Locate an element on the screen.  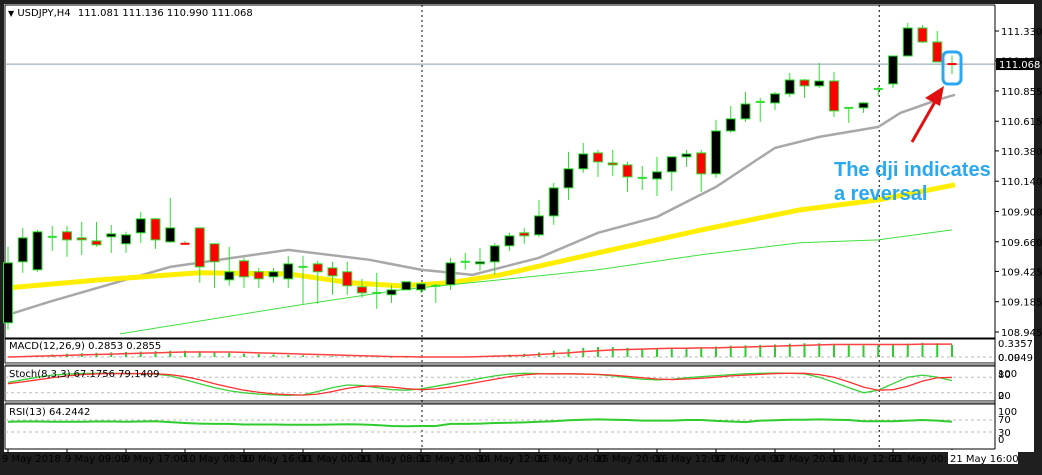
dropdown-triangle-icon: ▼ is located at coordinates (11, 13).